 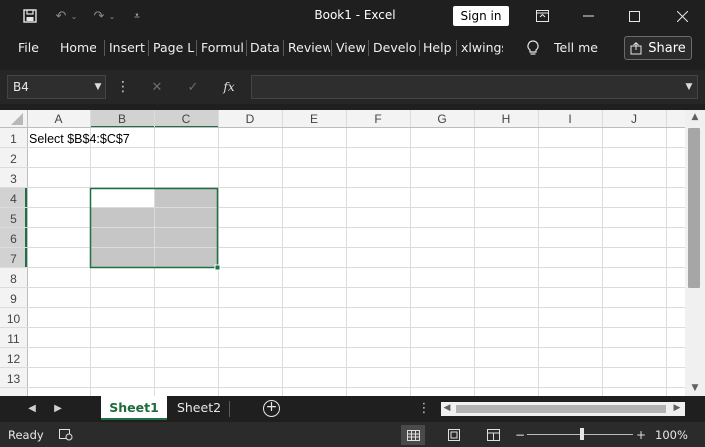 I want to click on ribbon-display-options-icon, so click(x=542, y=16).